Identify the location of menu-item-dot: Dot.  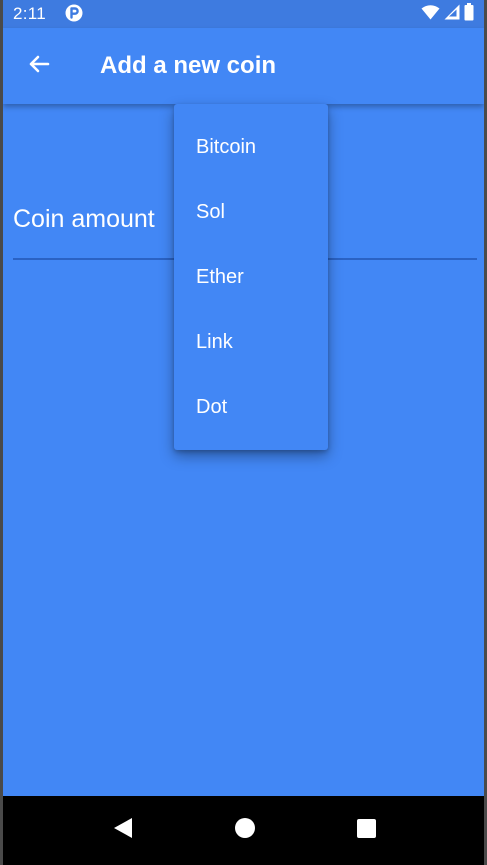
(251, 407).